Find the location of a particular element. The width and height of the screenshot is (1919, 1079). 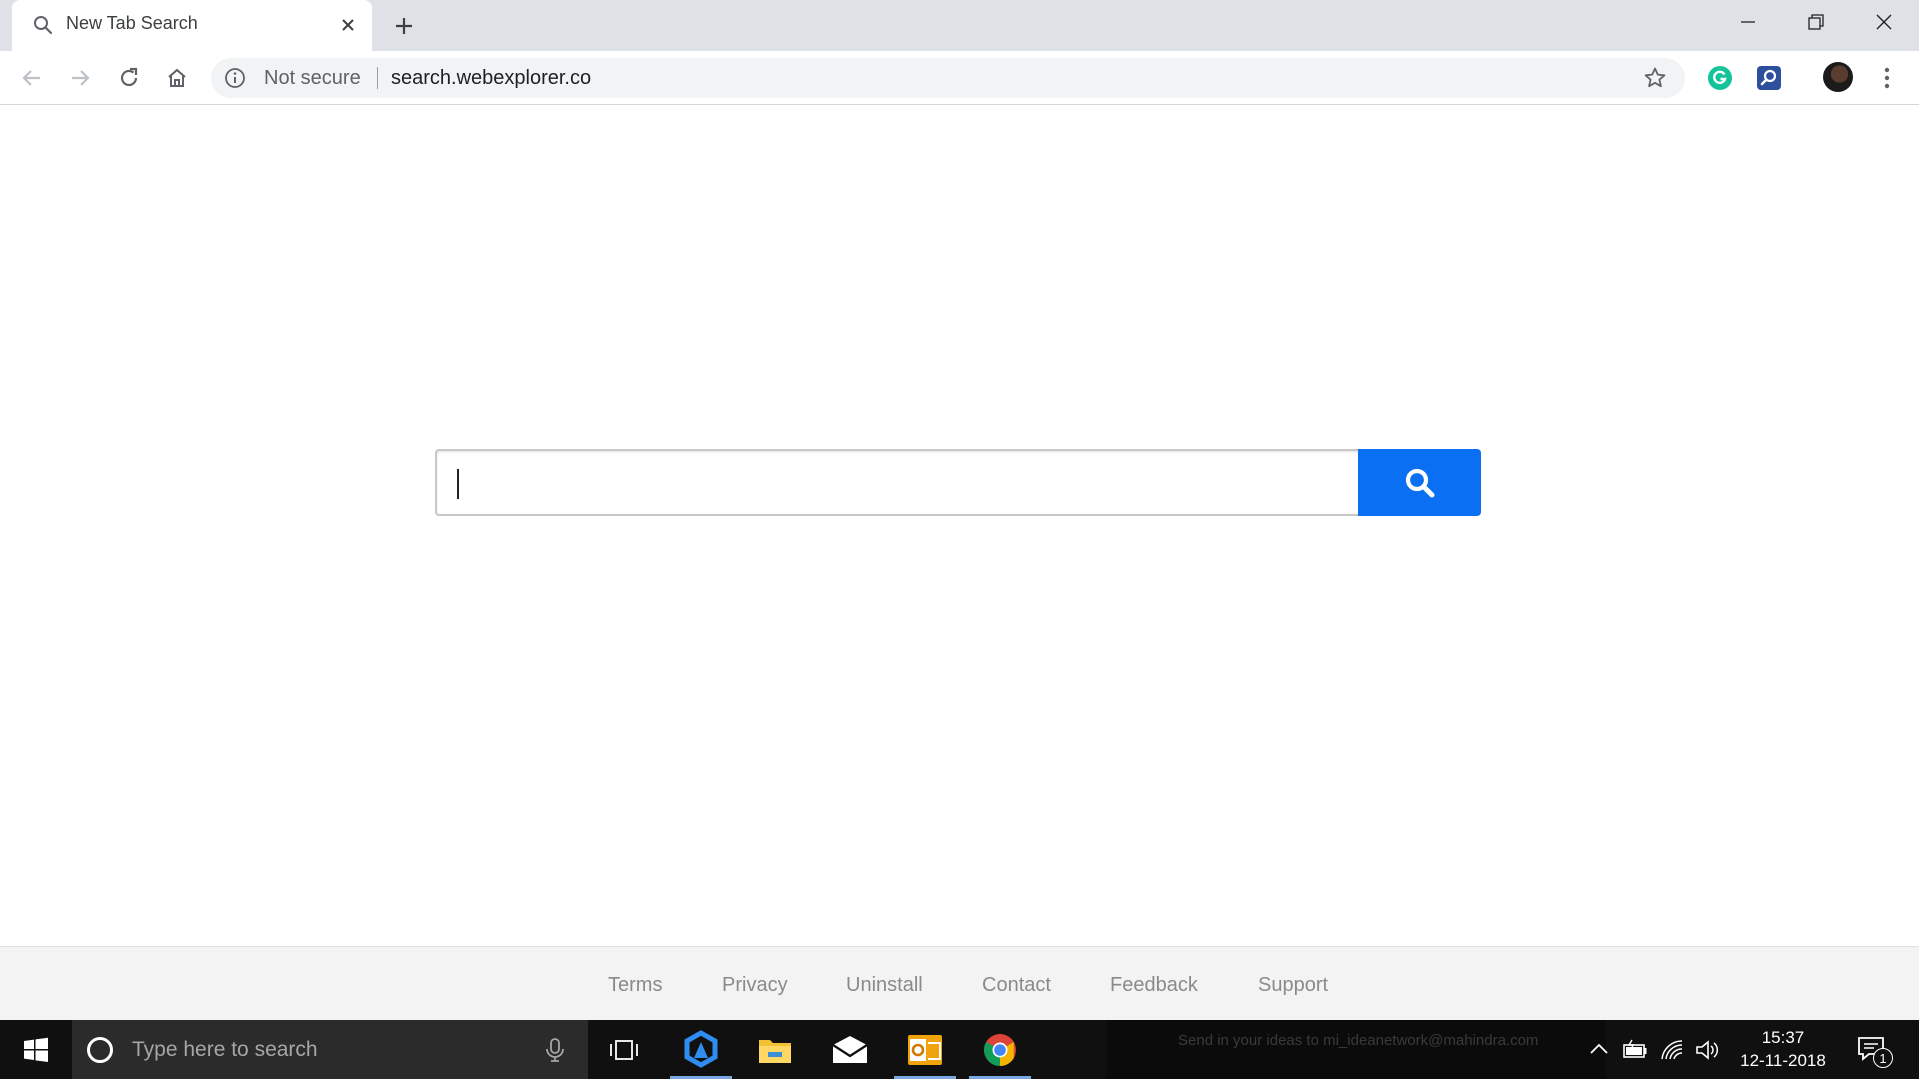

restore-button is located at coordinates (1816, 22).